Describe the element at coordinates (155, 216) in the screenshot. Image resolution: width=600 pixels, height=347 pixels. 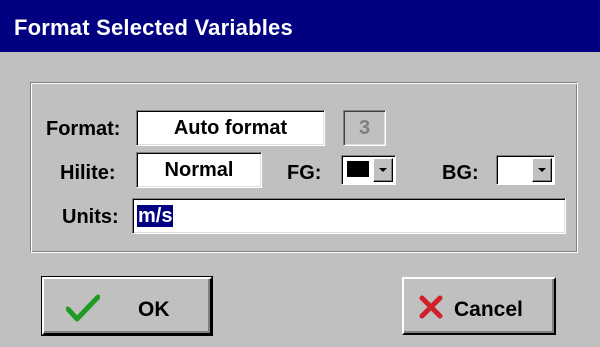
I see `units-value: m/s` at that location.